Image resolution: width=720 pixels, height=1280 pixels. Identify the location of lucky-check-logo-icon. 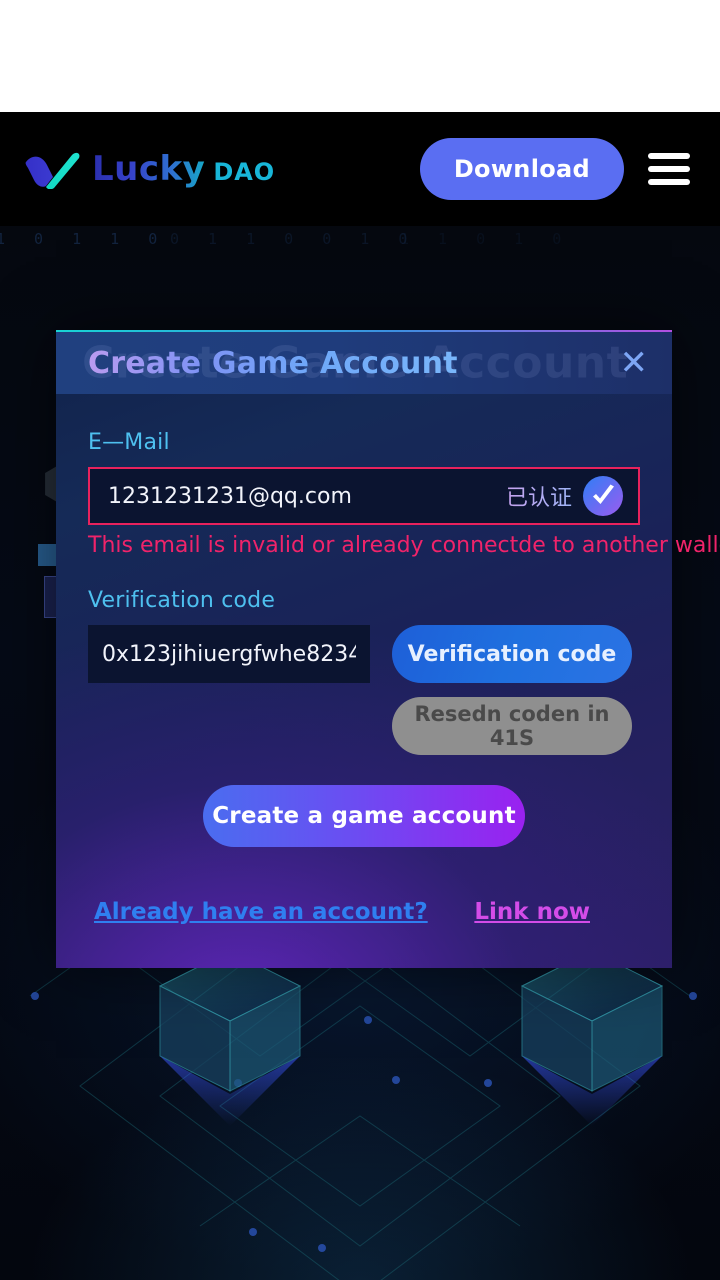
(52, 170).